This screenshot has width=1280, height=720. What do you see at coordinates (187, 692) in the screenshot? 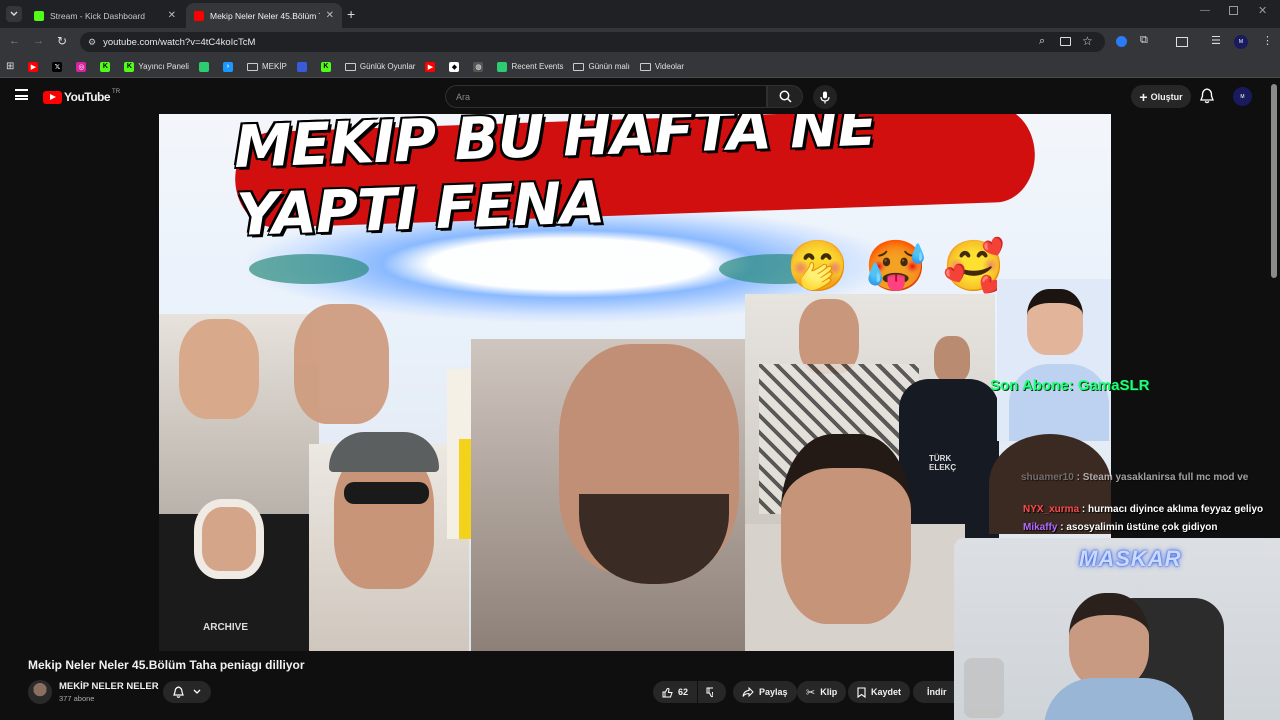
I see `subscription-bell-button` at bounding box center [187, 692].